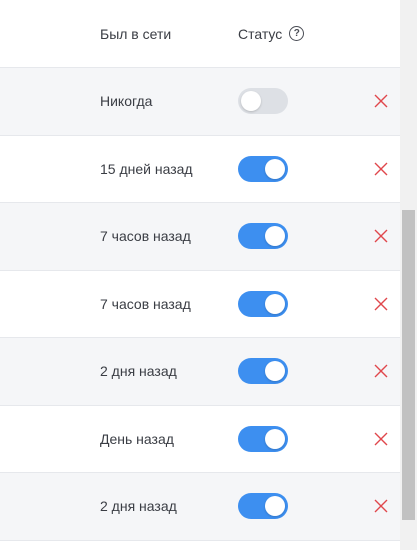 The image size is (417, 550). What do you see at coordinates (200, 102) in the screenshot?
I see `table-row: Никогда` at bounding box center [200, 102].